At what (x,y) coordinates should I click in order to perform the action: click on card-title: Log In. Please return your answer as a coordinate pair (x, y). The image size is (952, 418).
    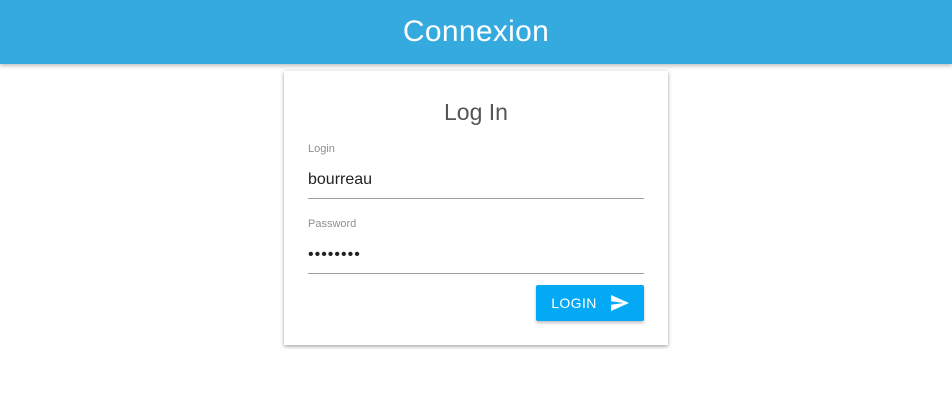
    Looking at the image, I should click on (476, 112).